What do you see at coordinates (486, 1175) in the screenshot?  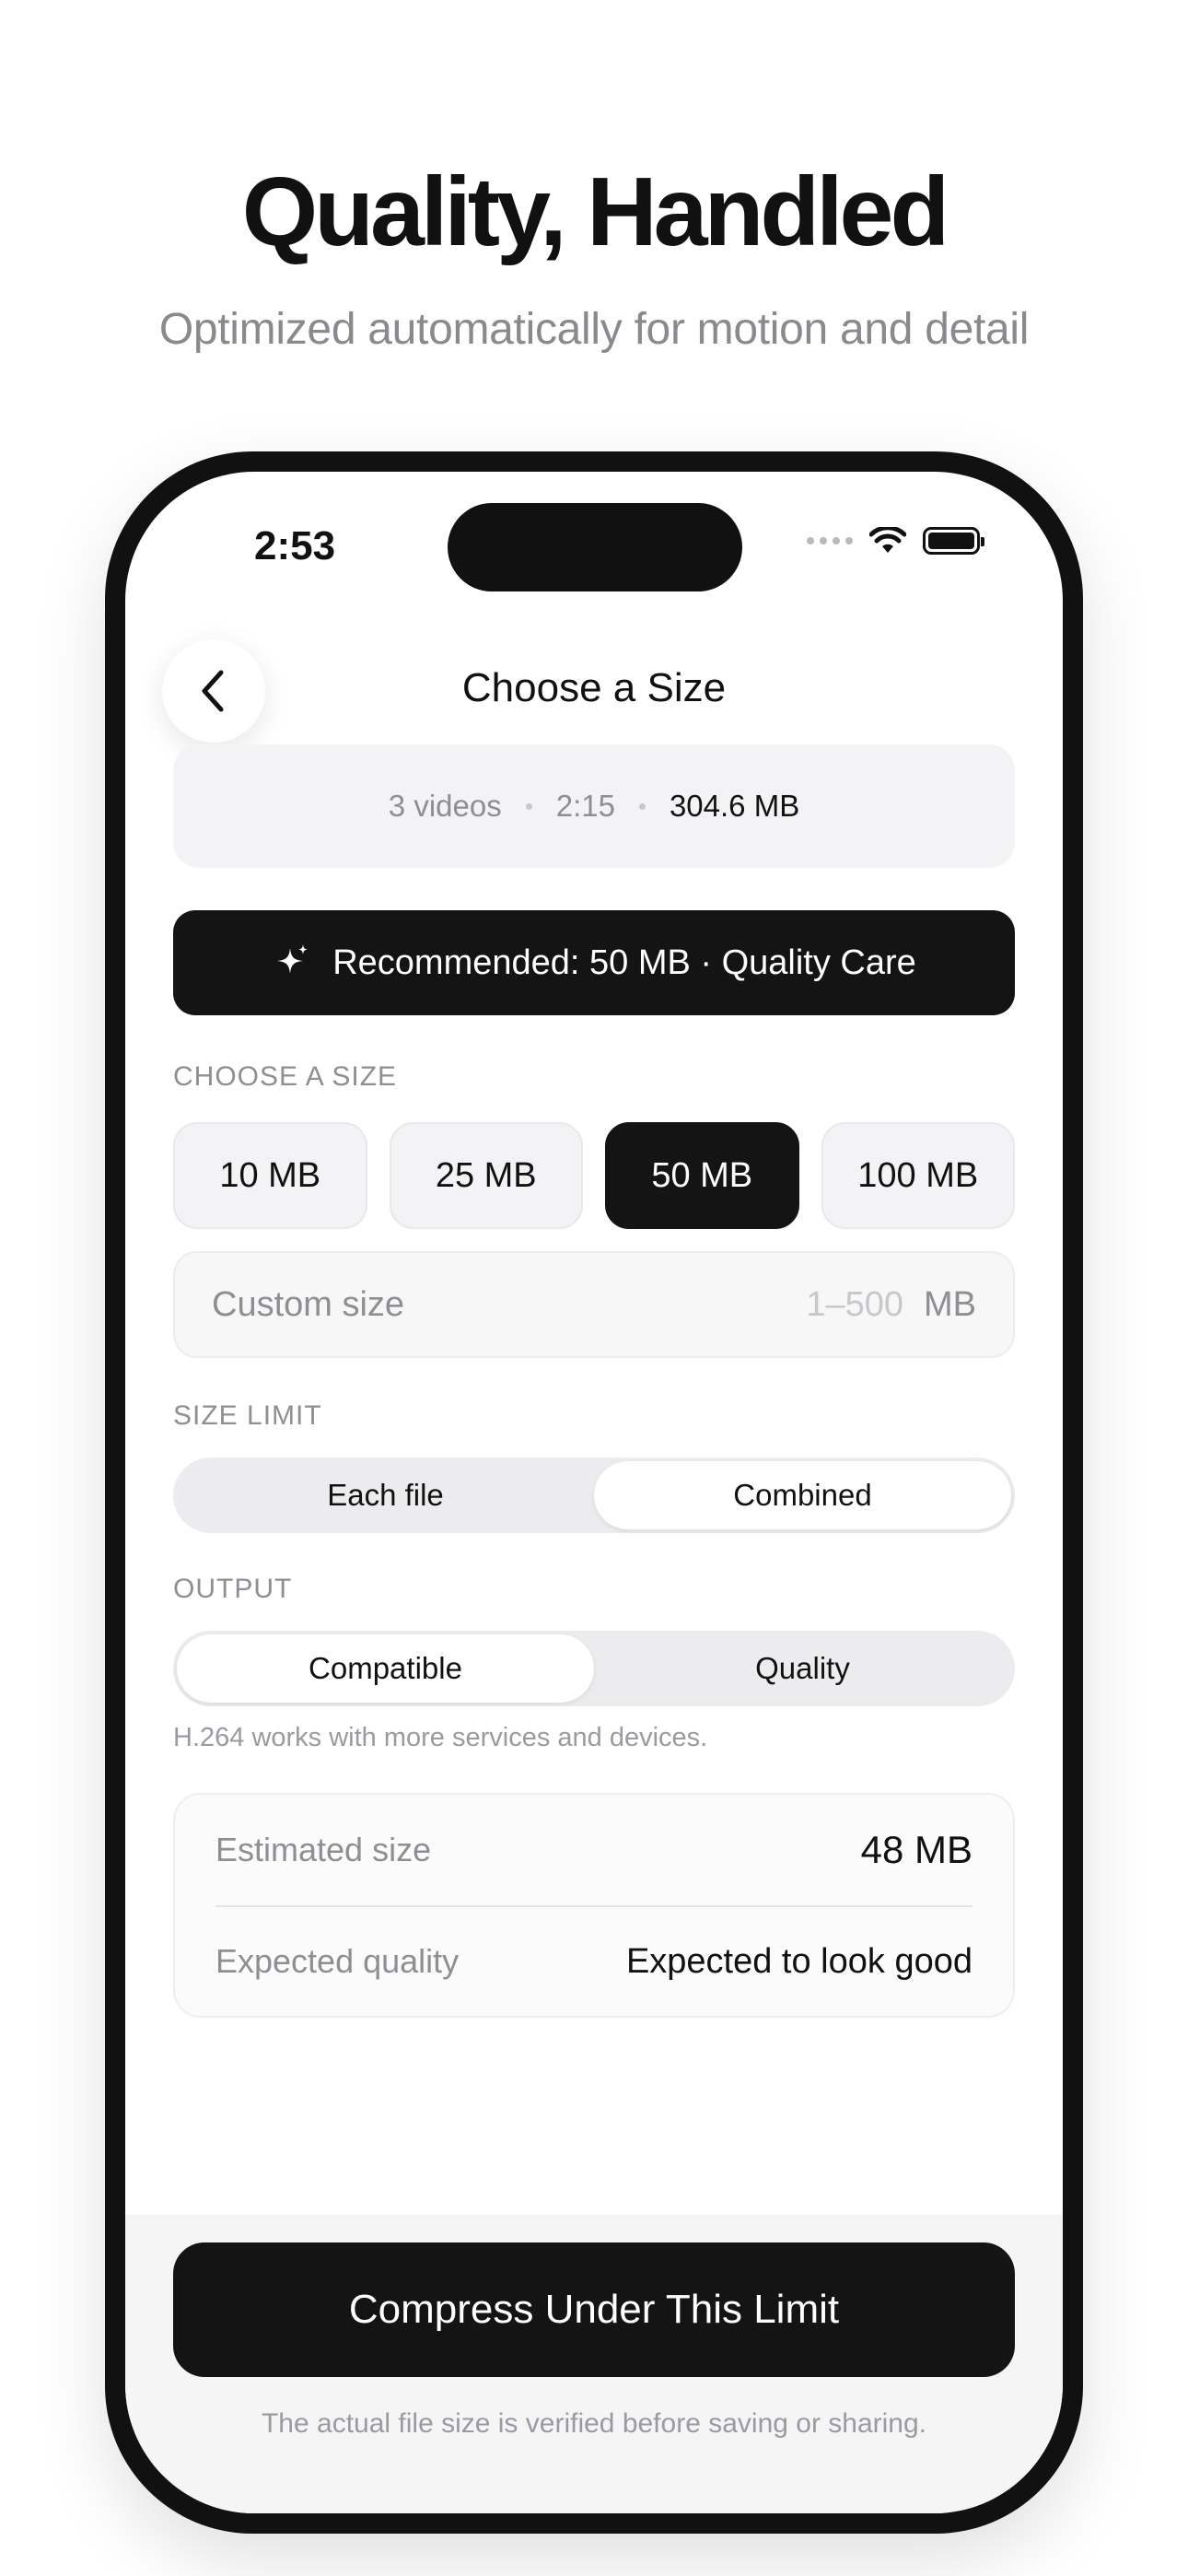 I see `size-option-25mb: 25 MB` at bounding box center [486, 1175].